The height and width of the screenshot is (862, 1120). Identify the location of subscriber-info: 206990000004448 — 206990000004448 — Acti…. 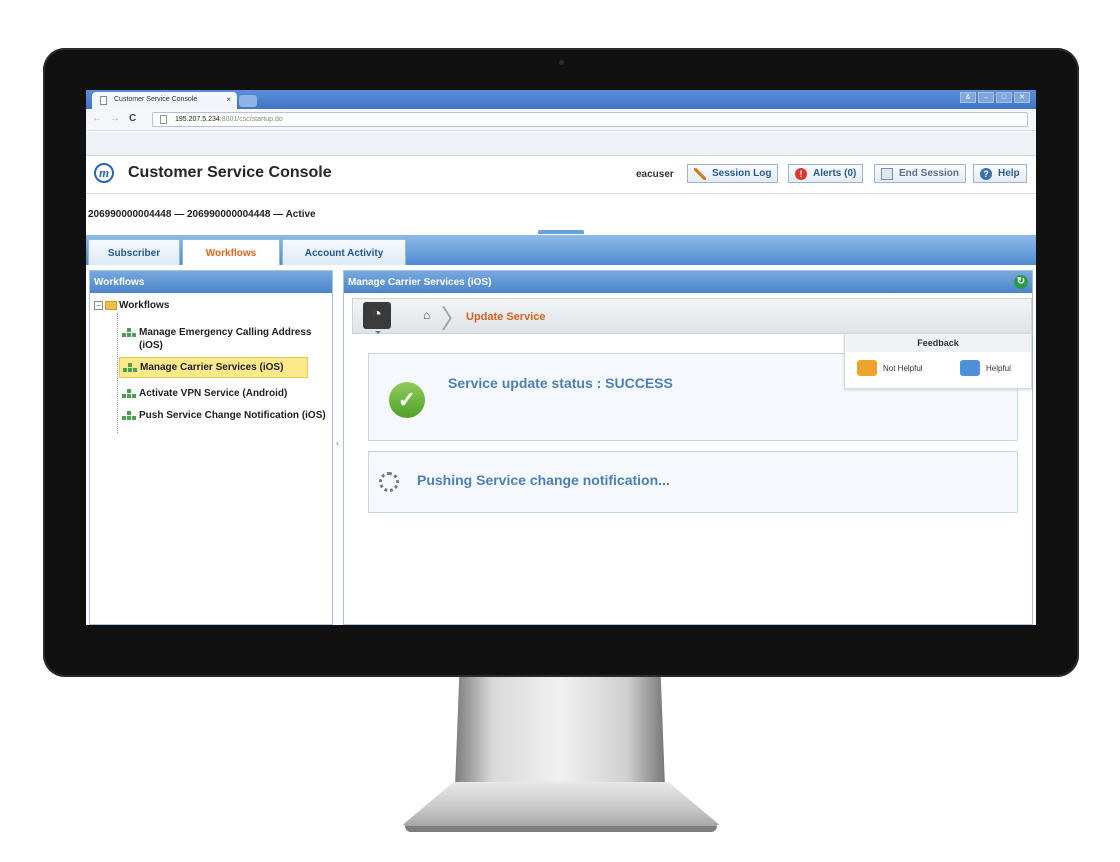
(202, 214).